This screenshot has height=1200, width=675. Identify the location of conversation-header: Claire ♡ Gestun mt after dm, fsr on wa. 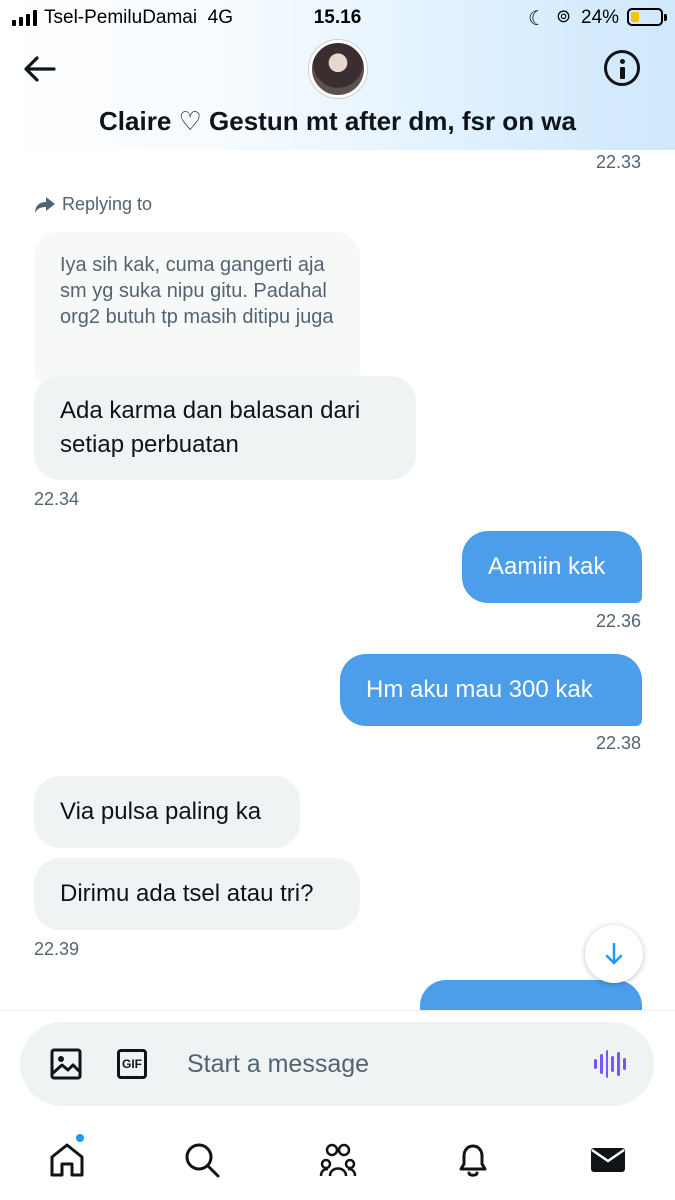
(337, 93).